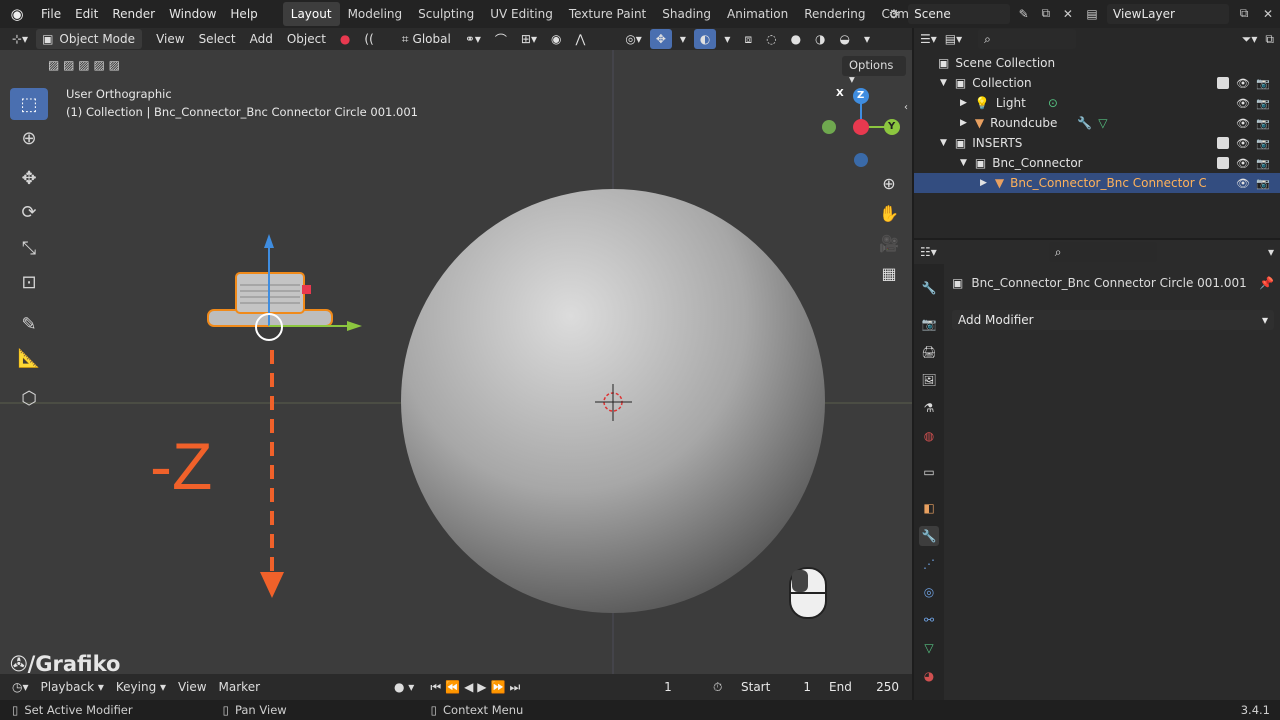 The image size is (1280, 720). I want to click on menu-object: Object, so click(306, 39).